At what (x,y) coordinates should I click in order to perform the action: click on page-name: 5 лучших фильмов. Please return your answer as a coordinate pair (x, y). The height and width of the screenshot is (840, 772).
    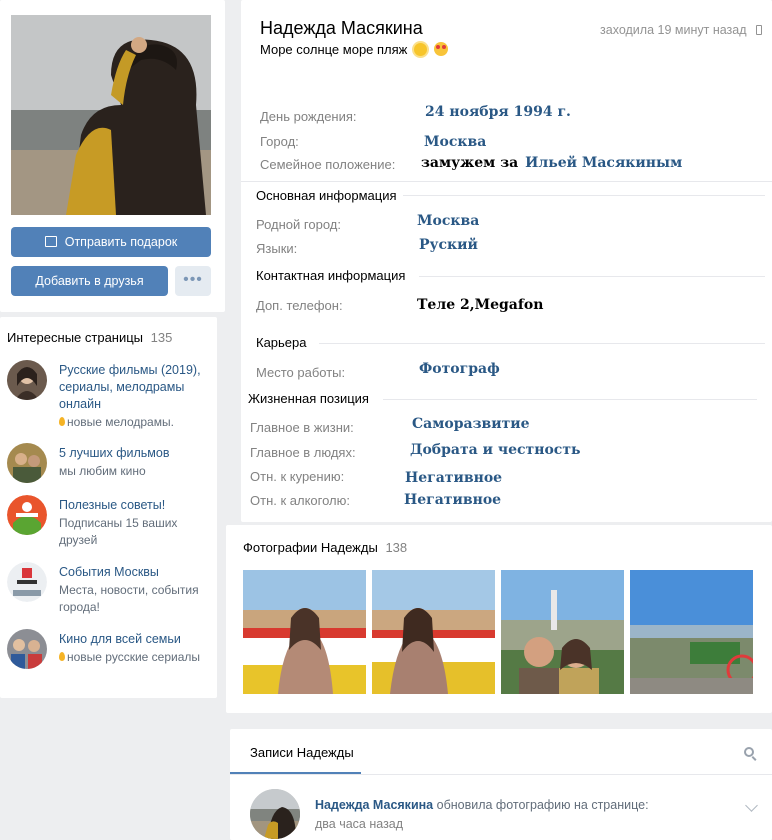
    Looking at the image, I should click on (134, 453).